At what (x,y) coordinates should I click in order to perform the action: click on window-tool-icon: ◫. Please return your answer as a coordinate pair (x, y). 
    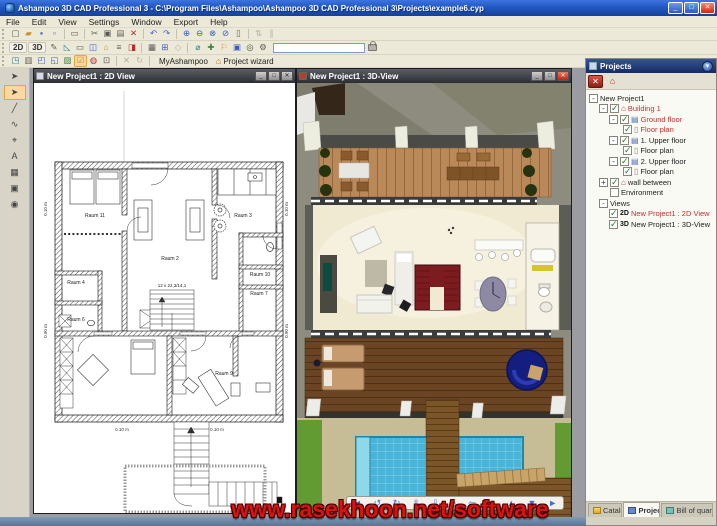
    Looking at the image, I should click on (92, 48).